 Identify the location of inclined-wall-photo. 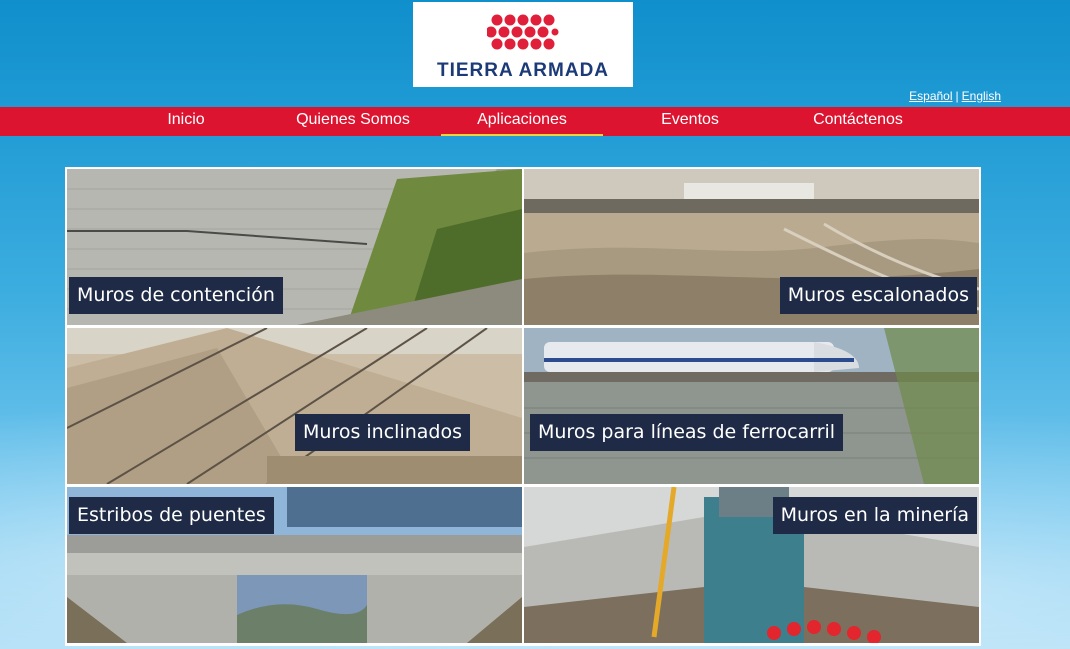
(294, 406).